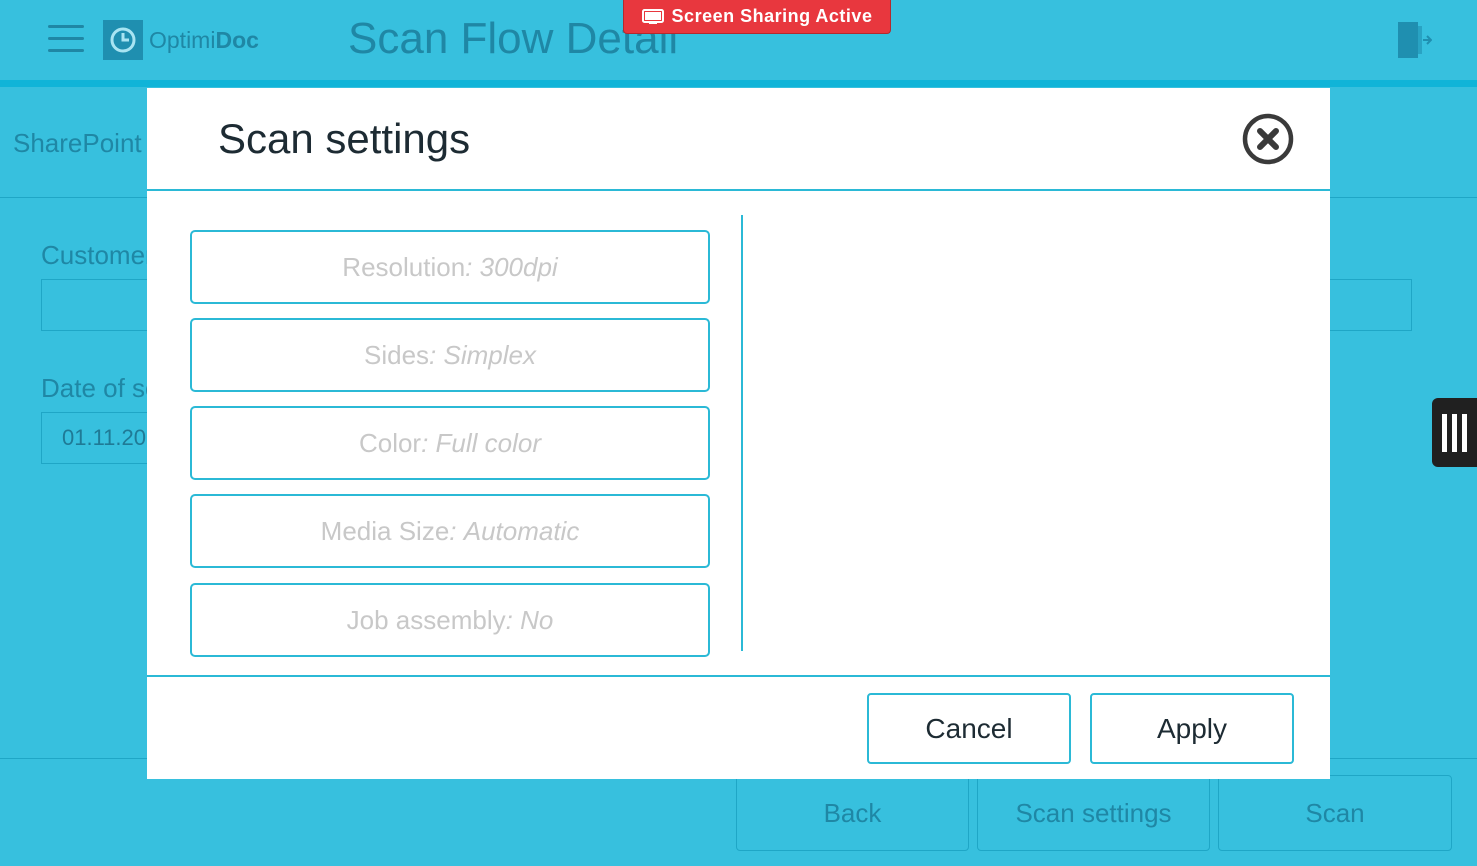 The width and height of the screenshot is (1477, 866). I want to click on screen-sharing-label: Screen Sharing Active, so click(772, 16).